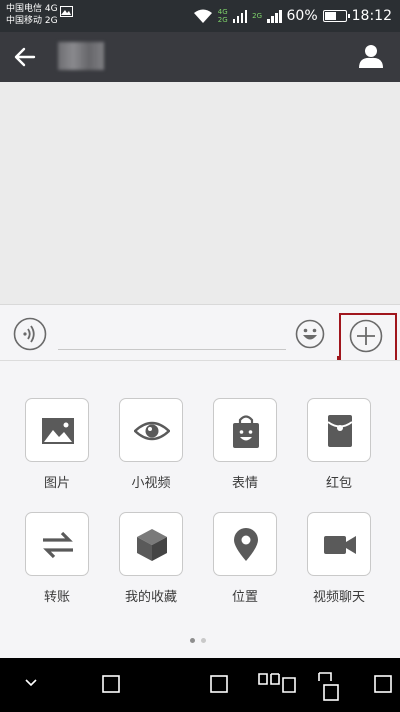  I want to click on arrow-left-icon, so click(25, 57).